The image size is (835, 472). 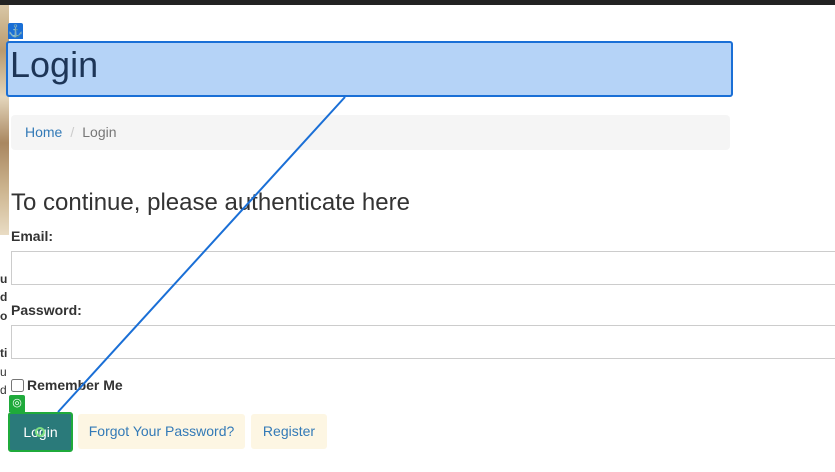 What do you see at coordinates (289, 431) in the screenshot?
I see `register-button: Register` at bounding box center [289, 431].